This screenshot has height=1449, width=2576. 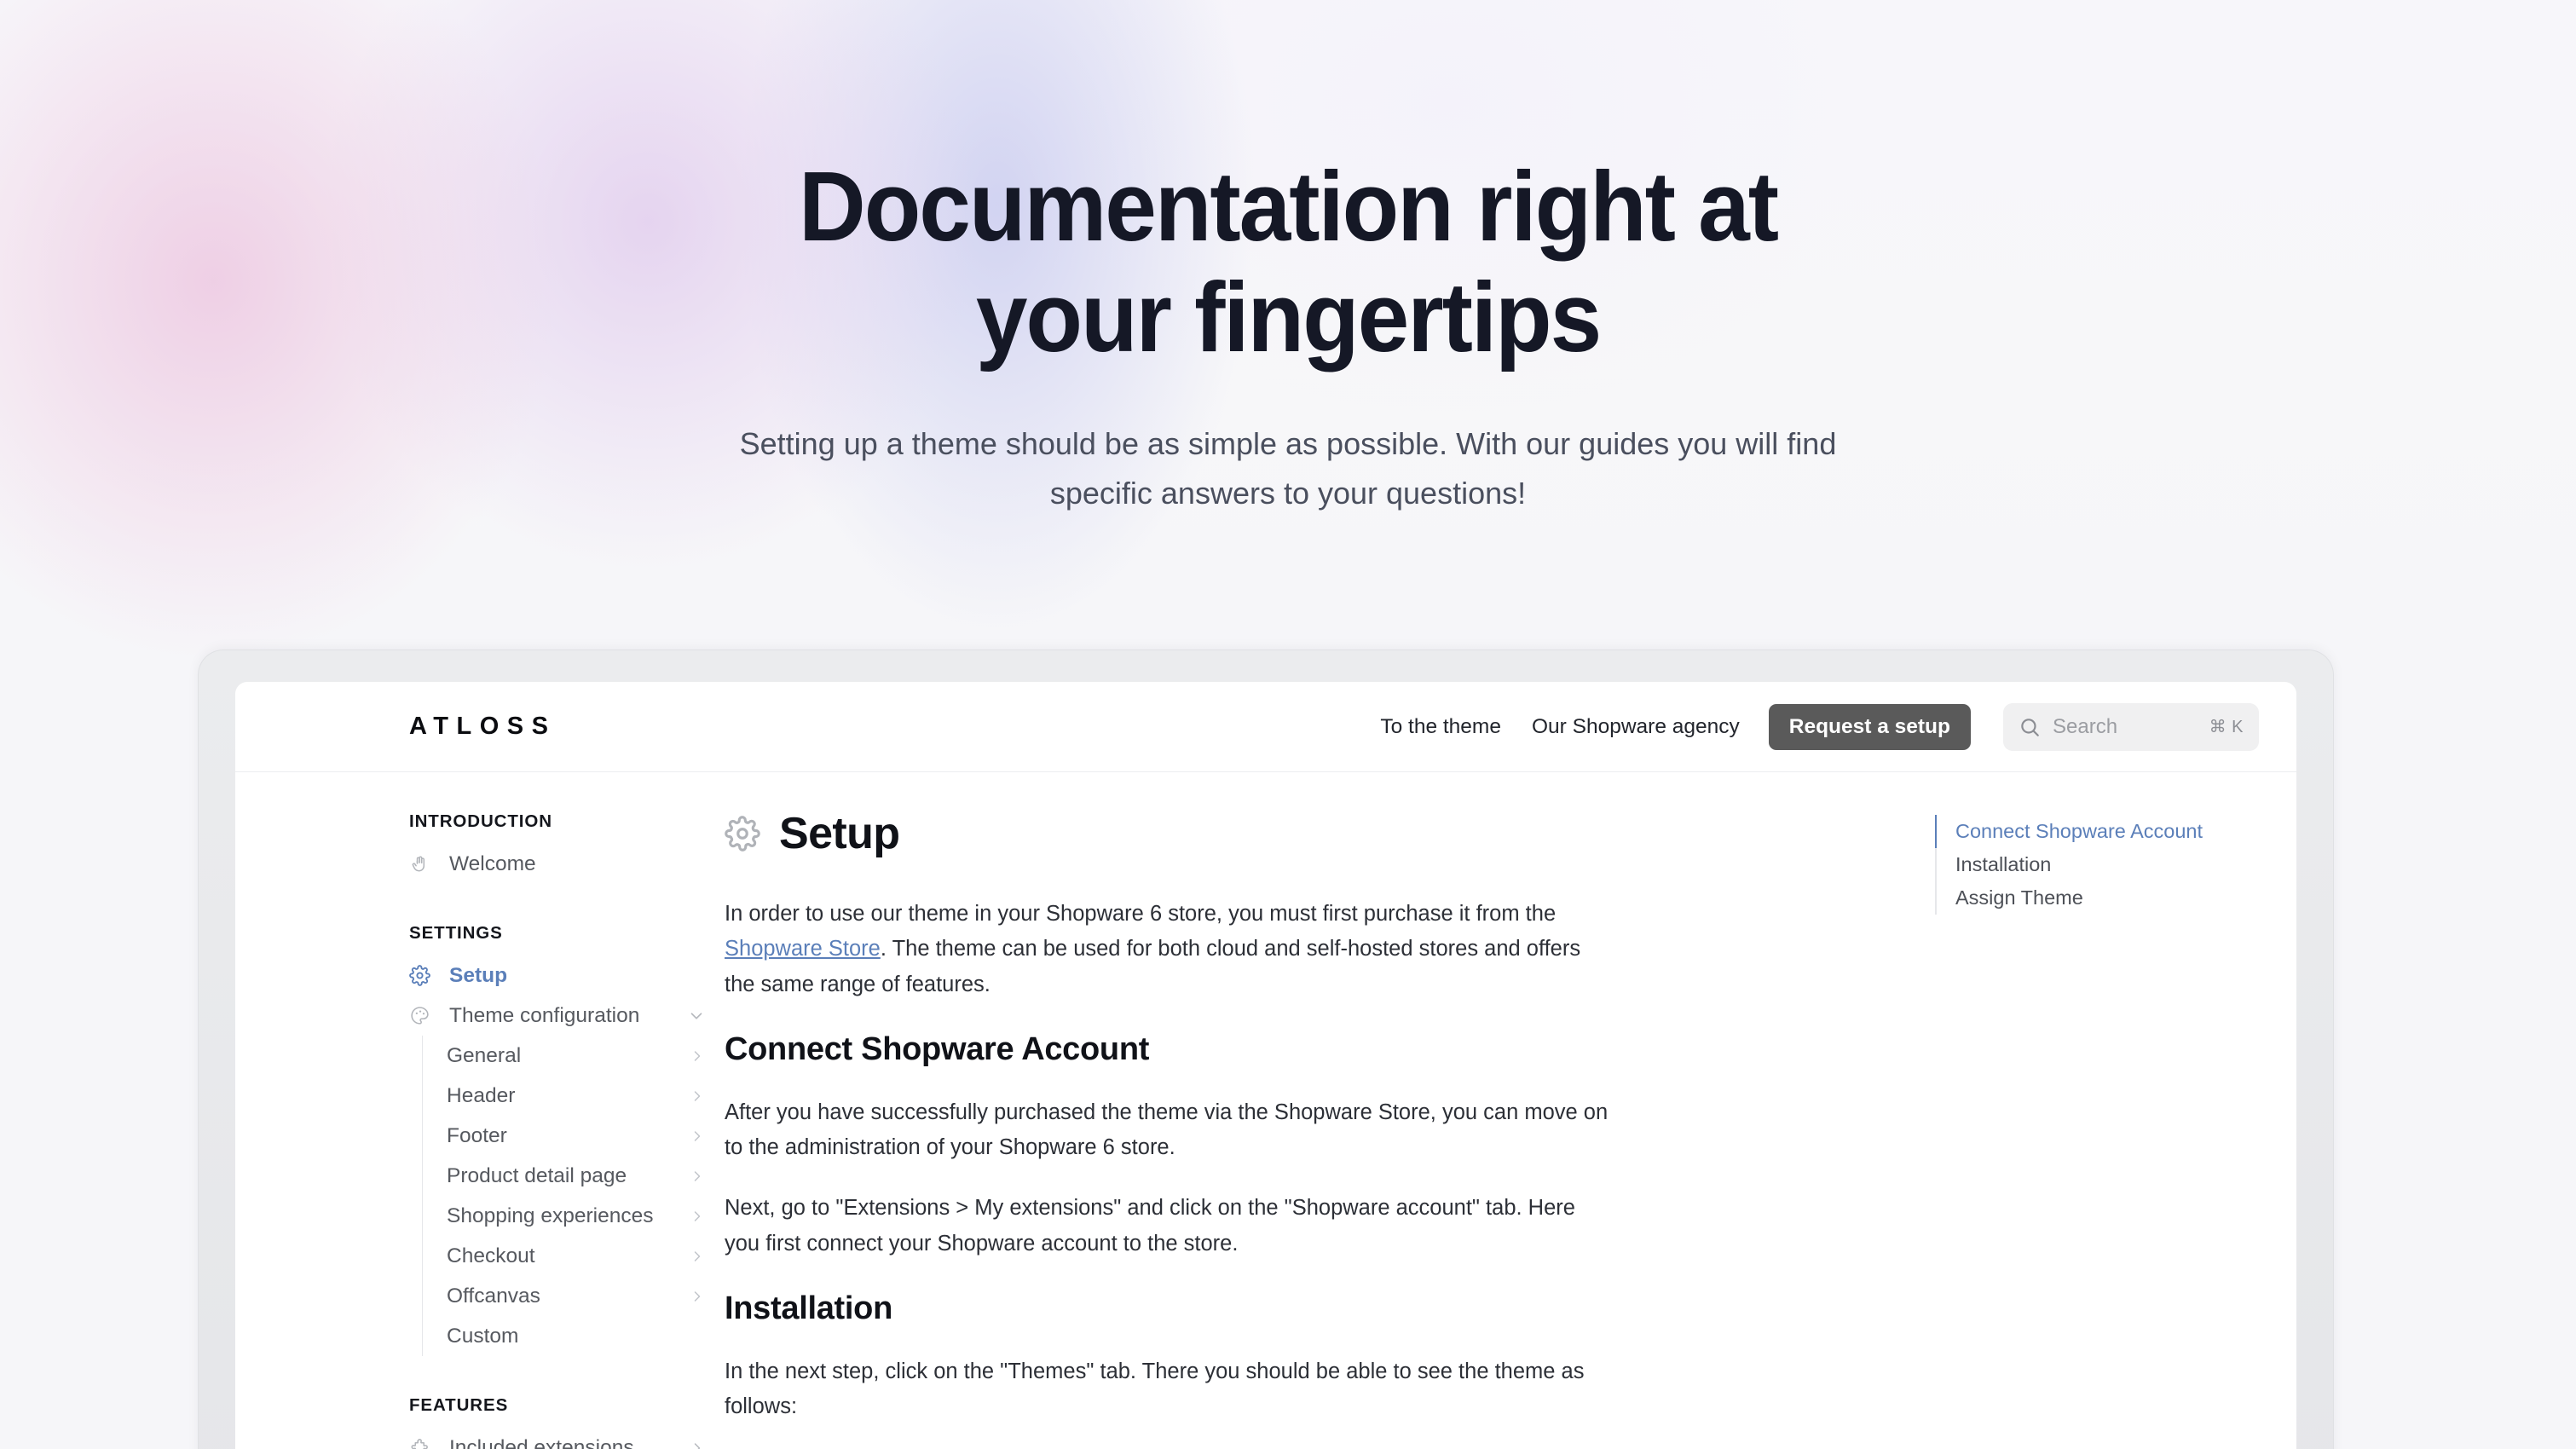 I want to click on sidebar-subitem-label: Shopping experiences, so click(x=550, y=1215).